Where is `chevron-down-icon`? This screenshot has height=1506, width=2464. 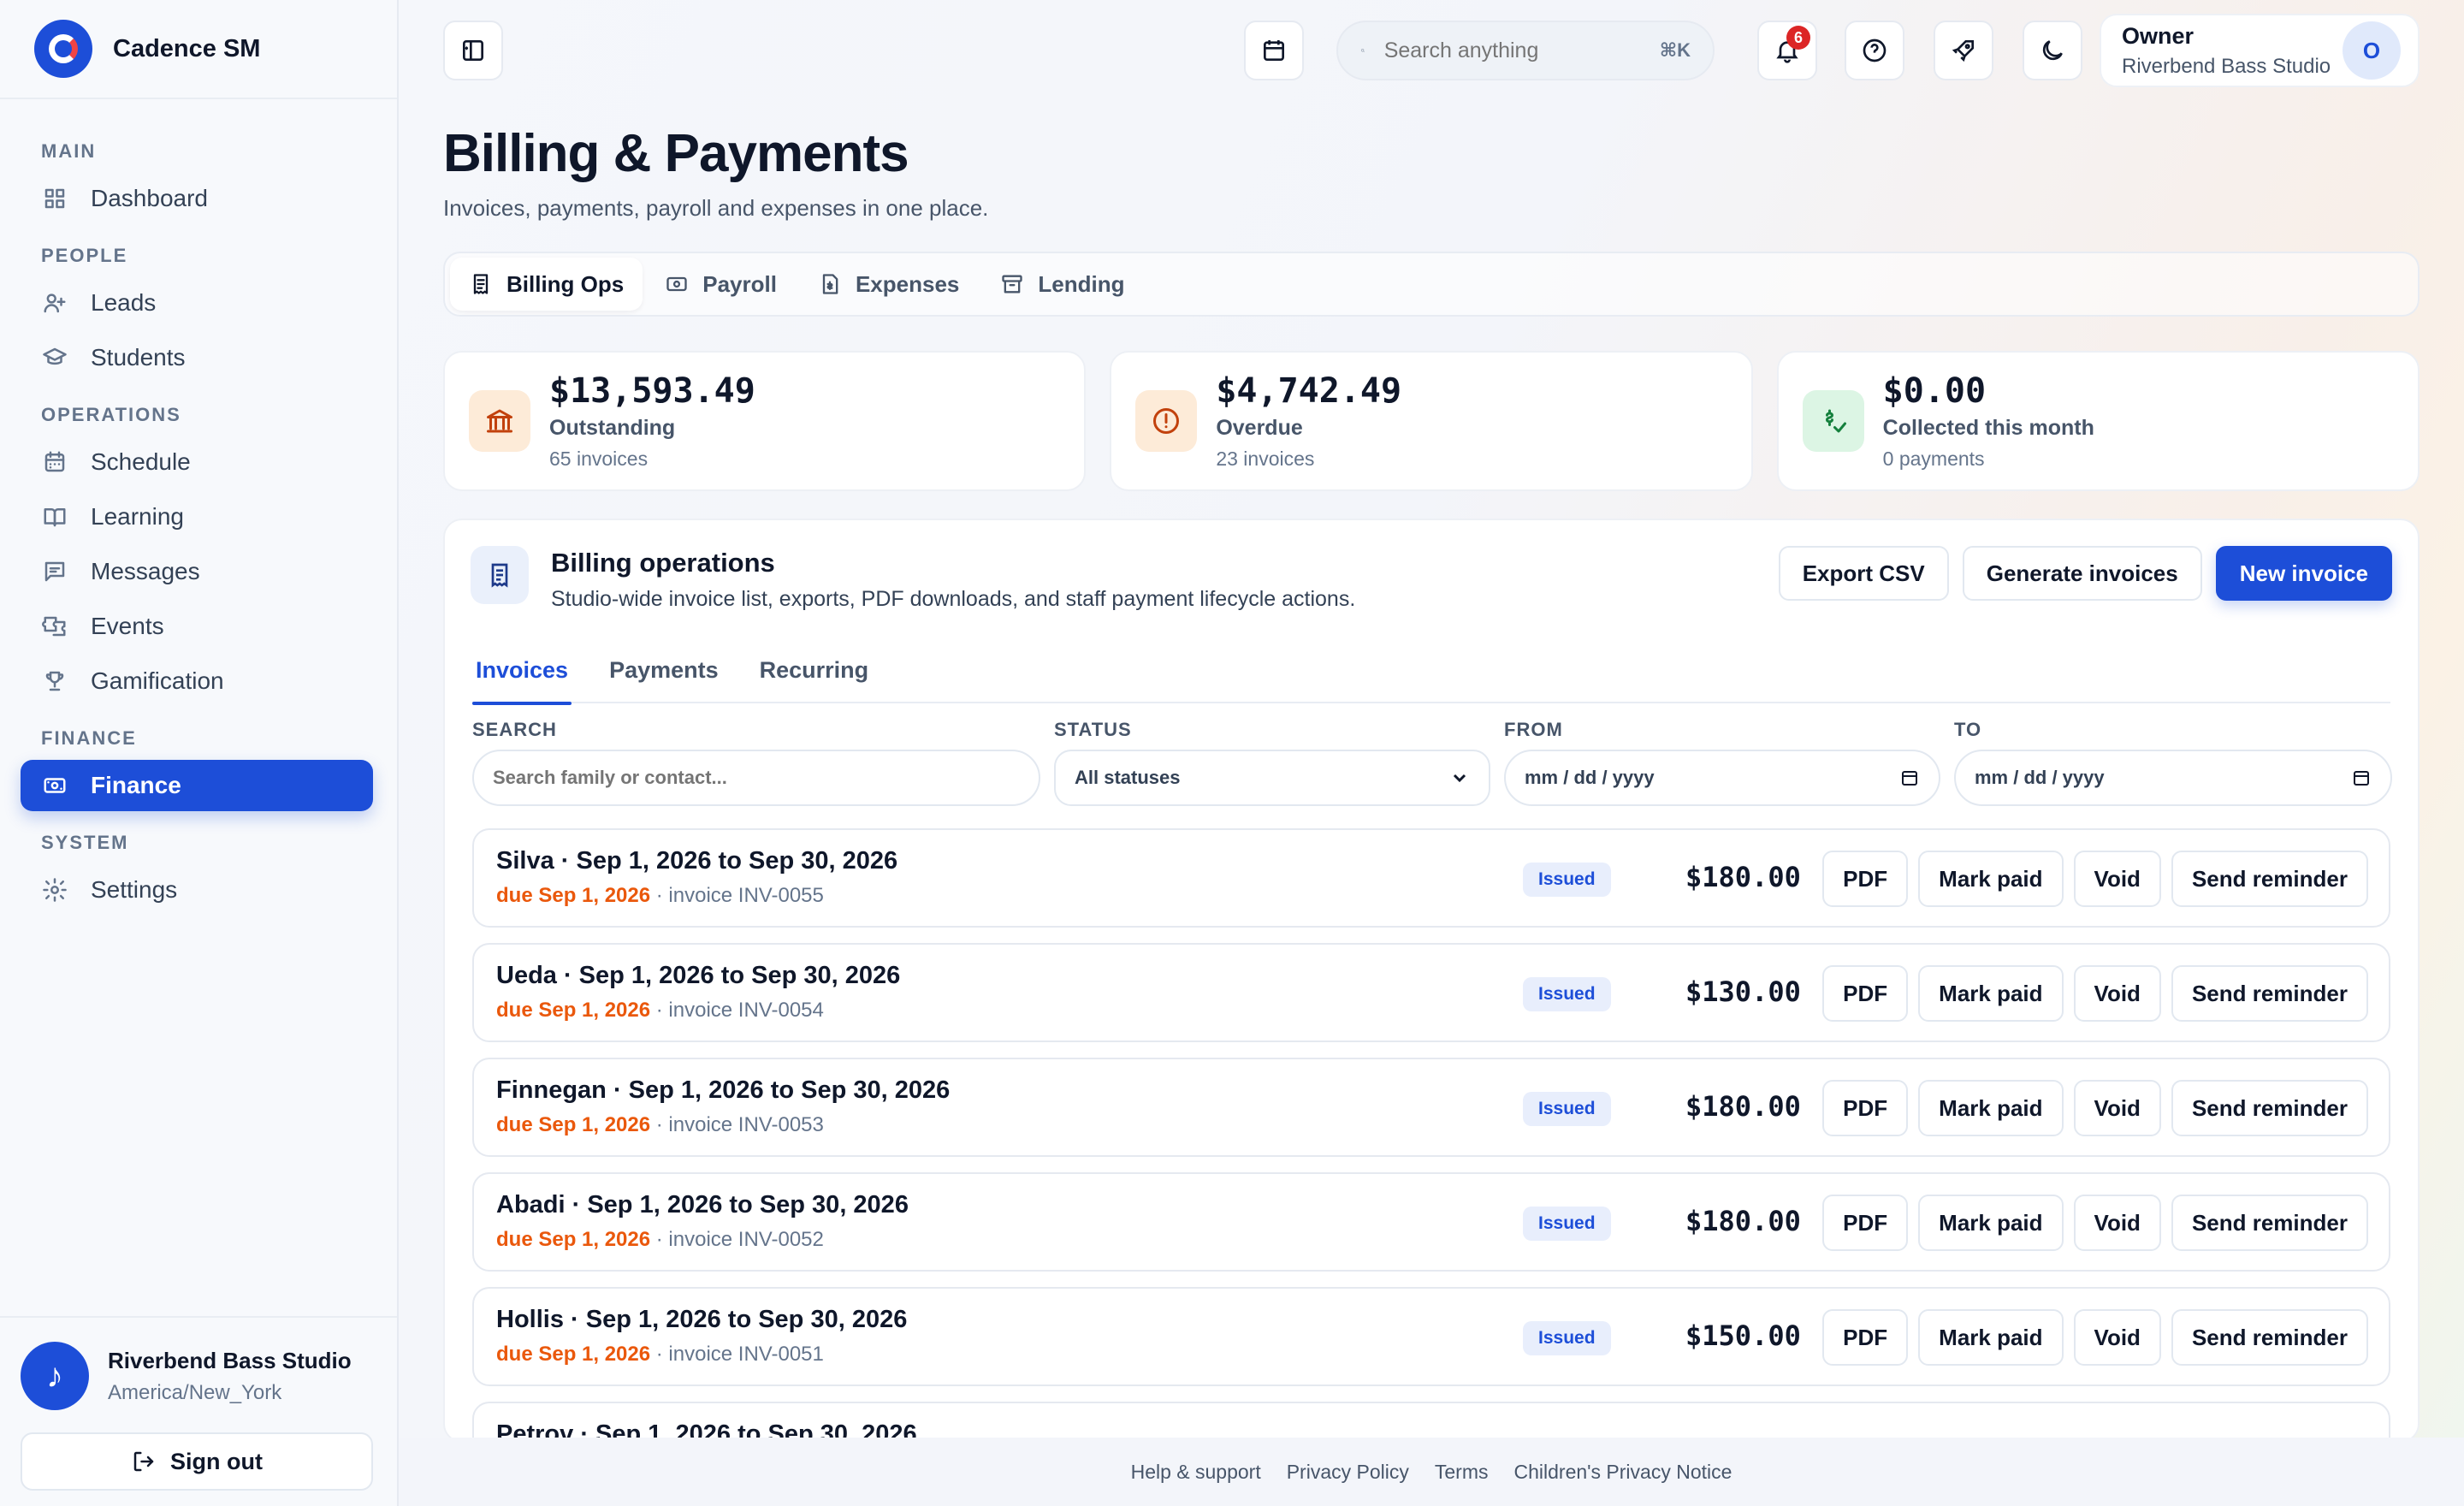 chevron-down-icon is located at coordinates (1459, 778).